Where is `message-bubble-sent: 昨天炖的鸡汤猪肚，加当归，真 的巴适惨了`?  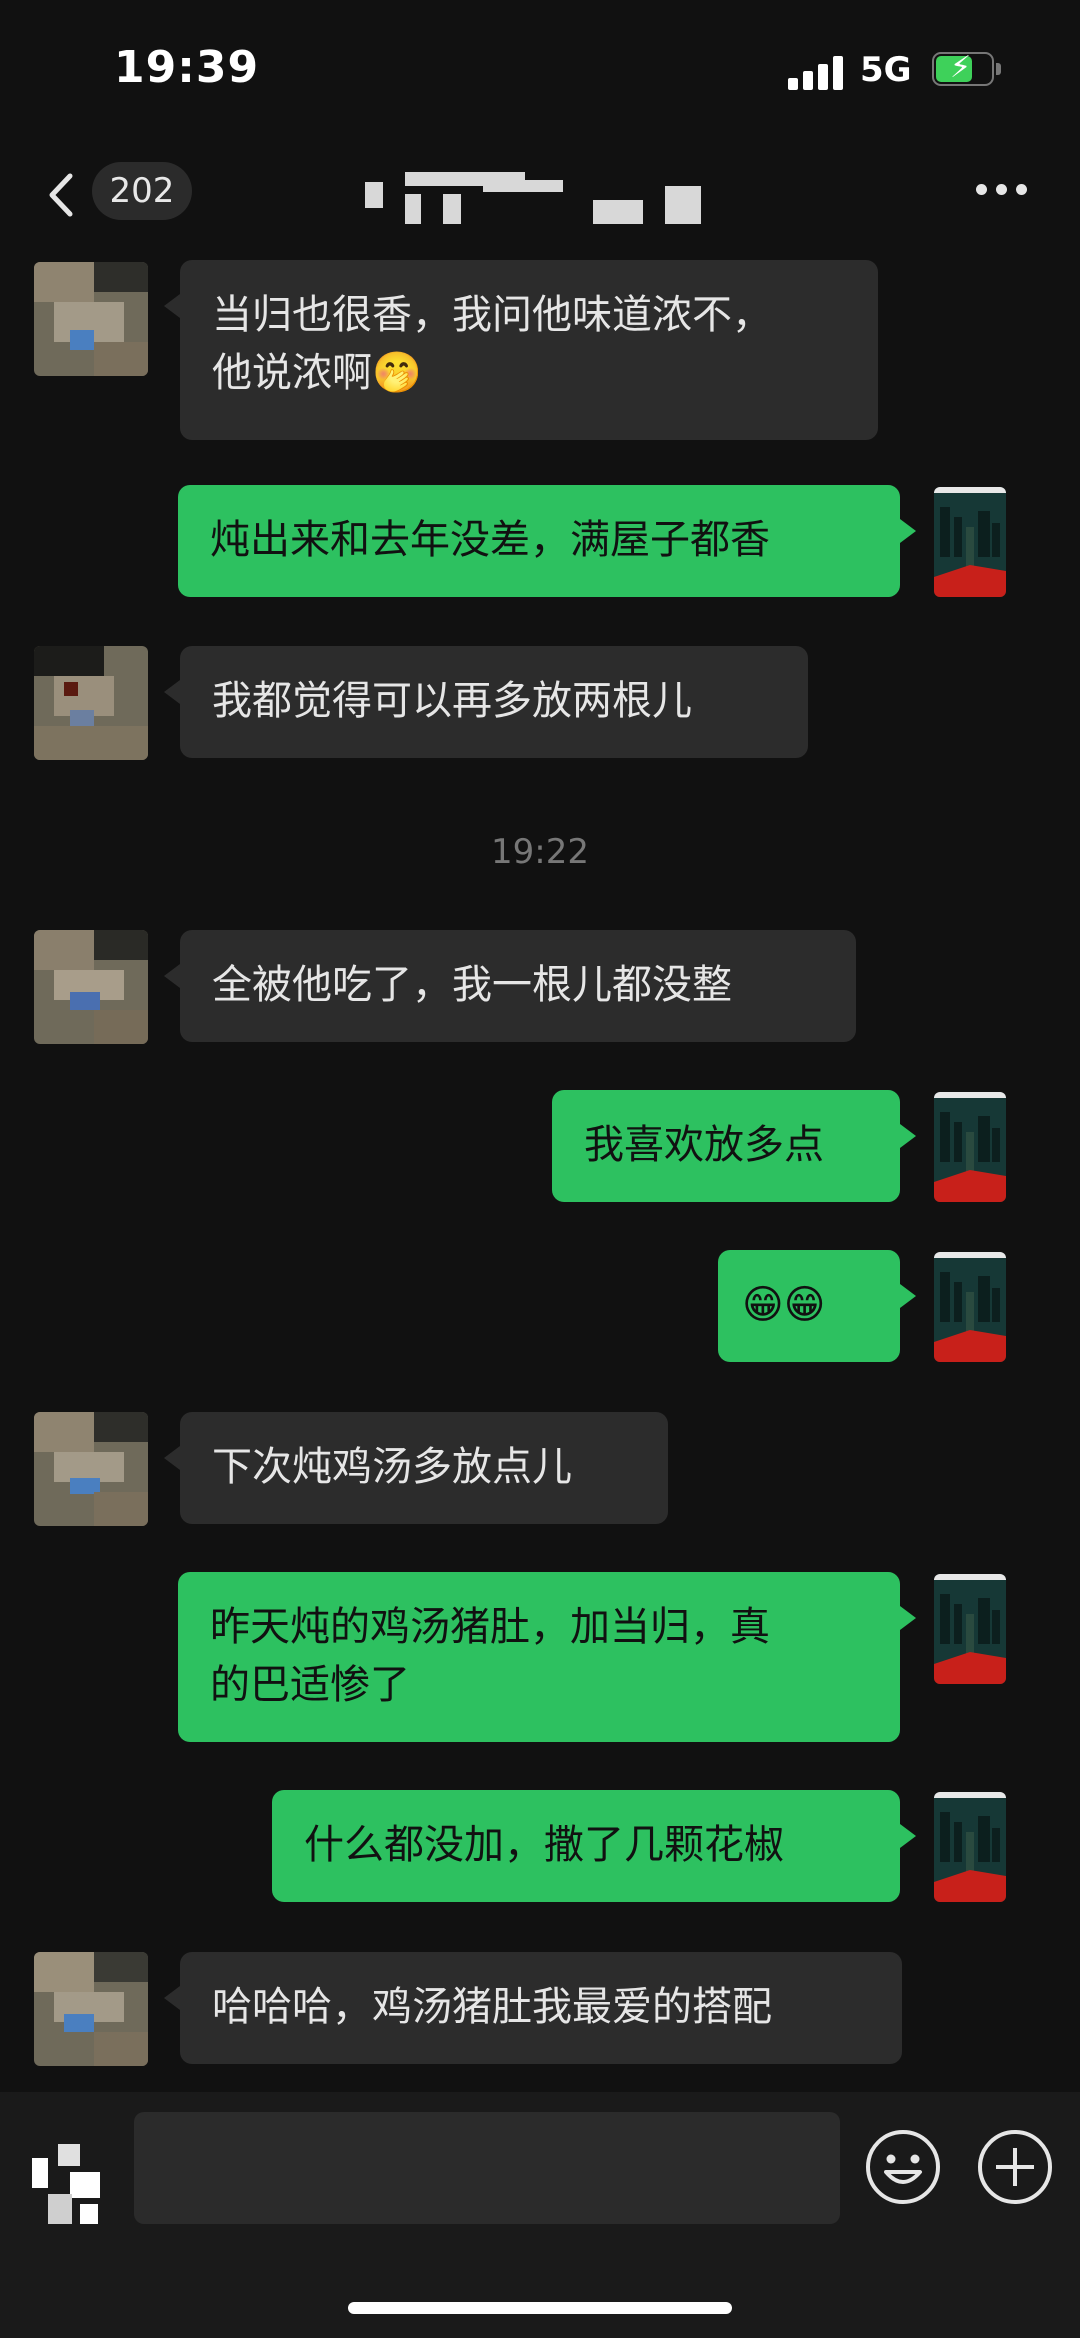 message-bubble-sent: 昨天炖的鸡汤猪肚，加当归，真 的巴适惨了 is located at coordinates (547, 1657).